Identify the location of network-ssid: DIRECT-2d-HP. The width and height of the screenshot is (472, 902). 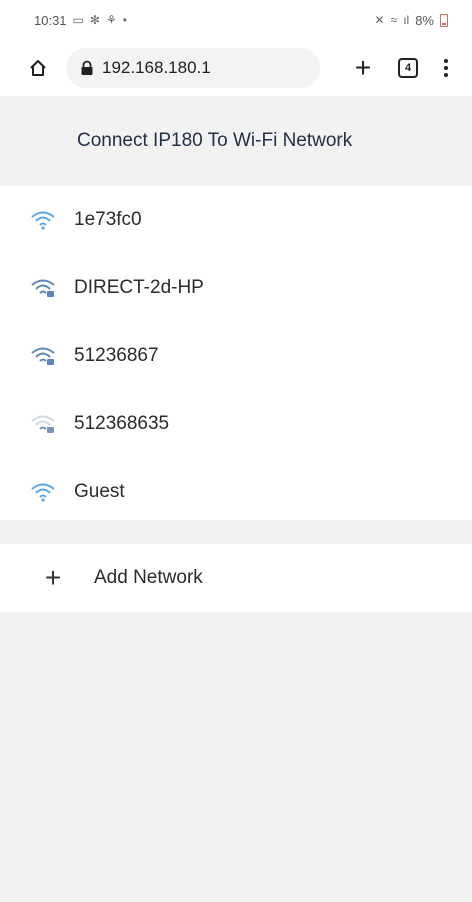
(139, 287).